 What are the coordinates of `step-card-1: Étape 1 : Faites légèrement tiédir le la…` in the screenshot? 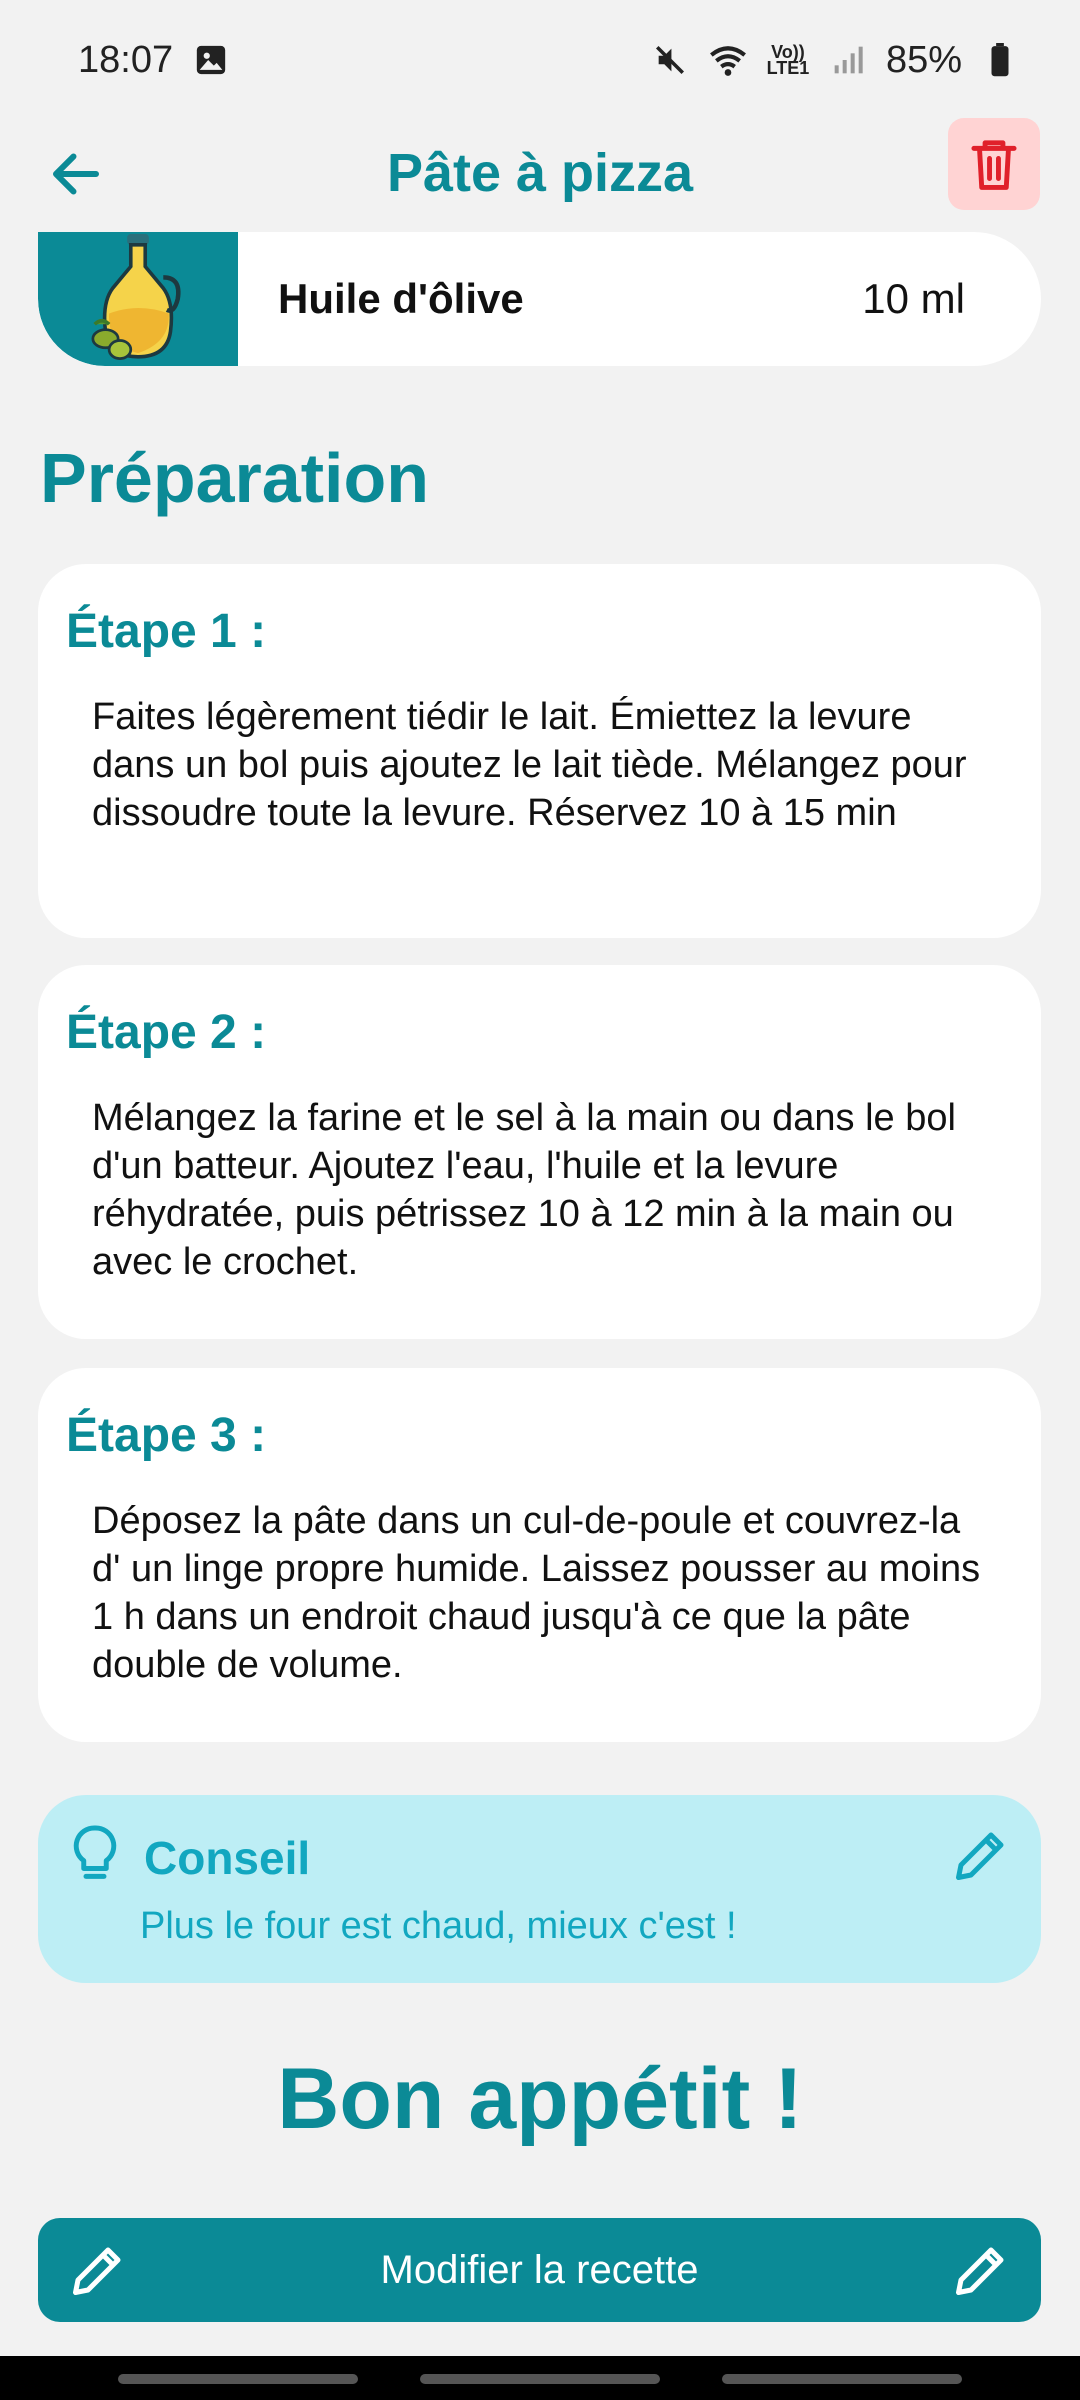 It's located at (539, 751).